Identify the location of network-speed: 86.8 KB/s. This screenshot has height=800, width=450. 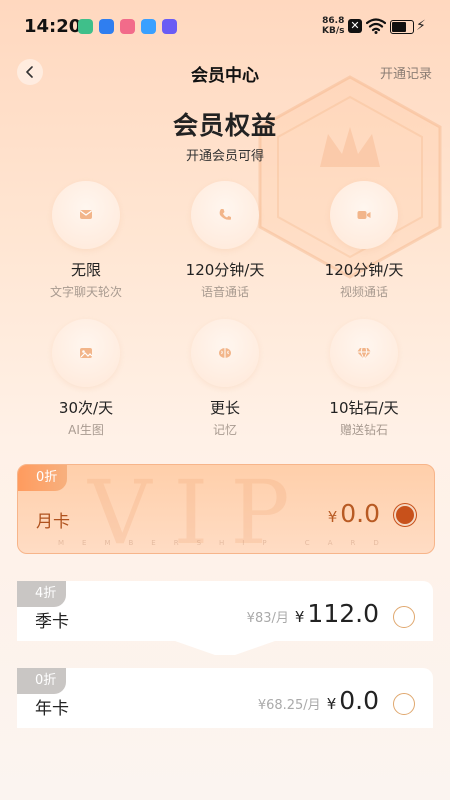
(333, 26).